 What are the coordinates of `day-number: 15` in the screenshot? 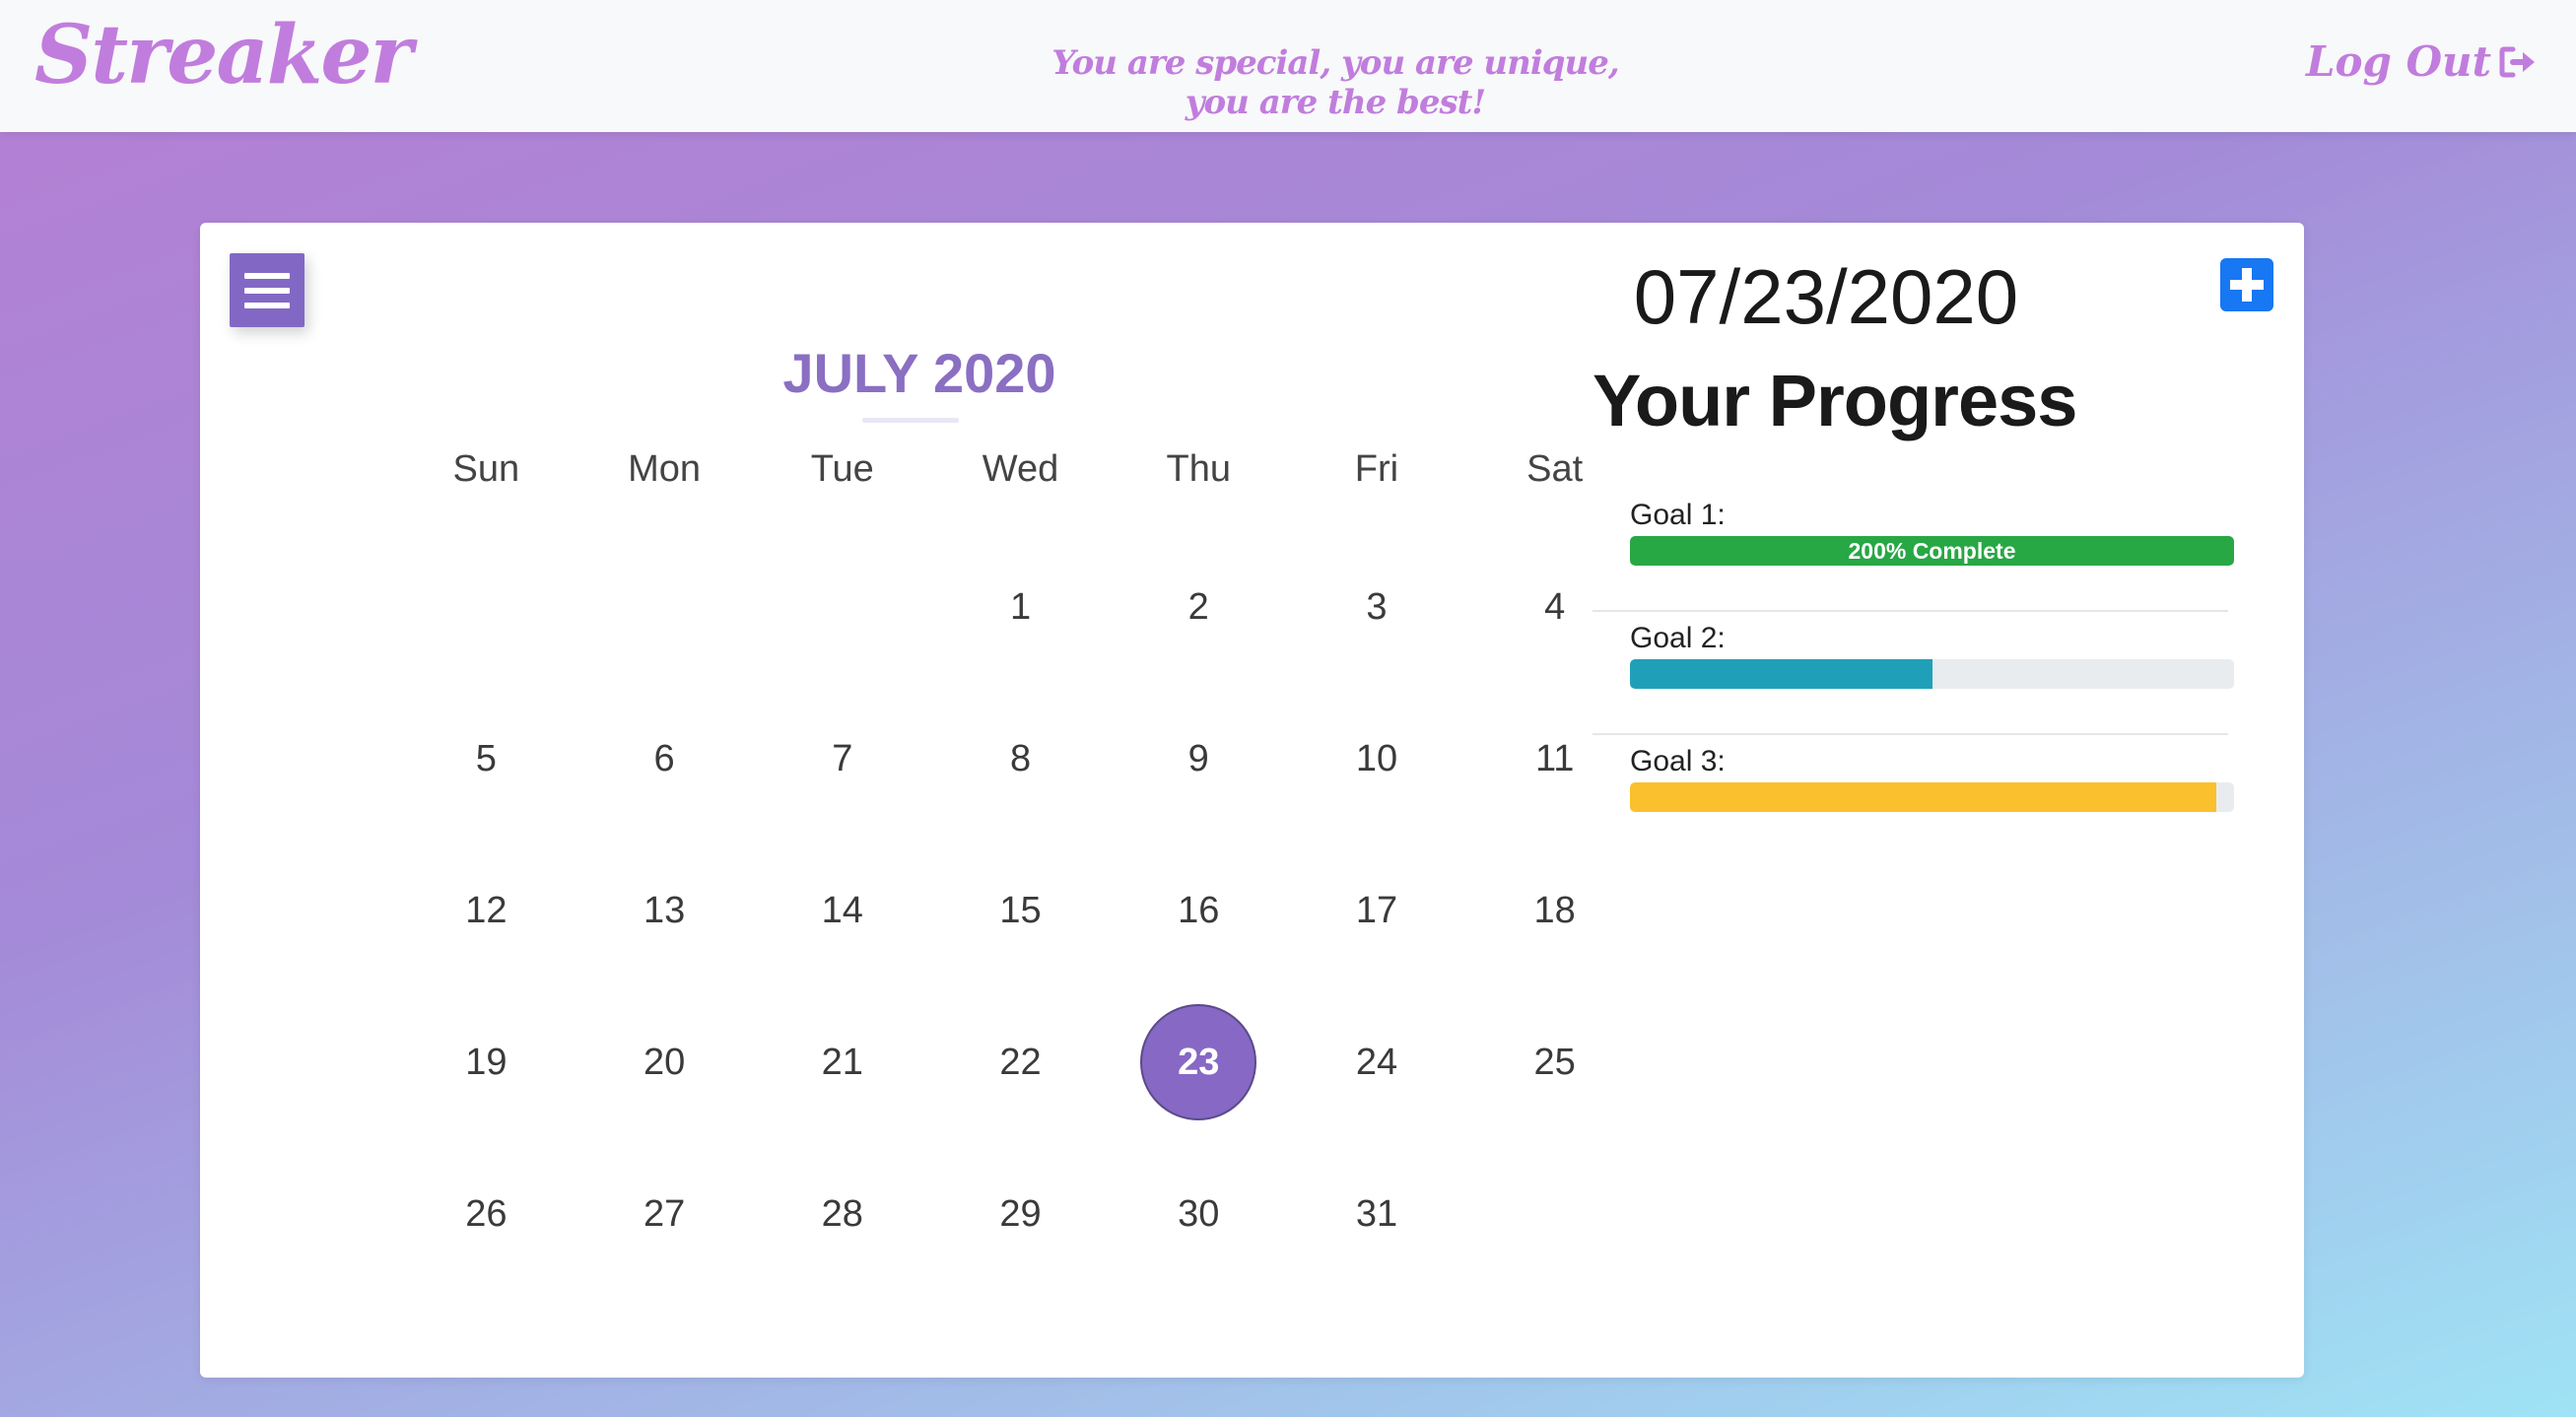 It's located at (1021, 910).